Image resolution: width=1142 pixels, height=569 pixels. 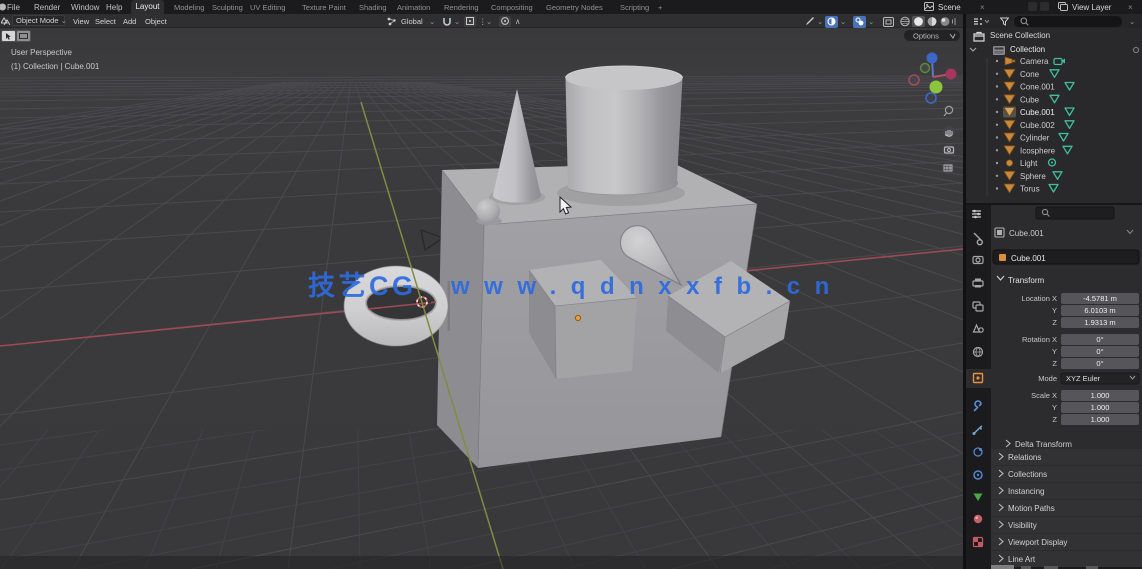 What do you see at coordinates (1037, 87) in the screenshot?
I see `svg-text: Cone.001` at bounding box center [1037, 87].